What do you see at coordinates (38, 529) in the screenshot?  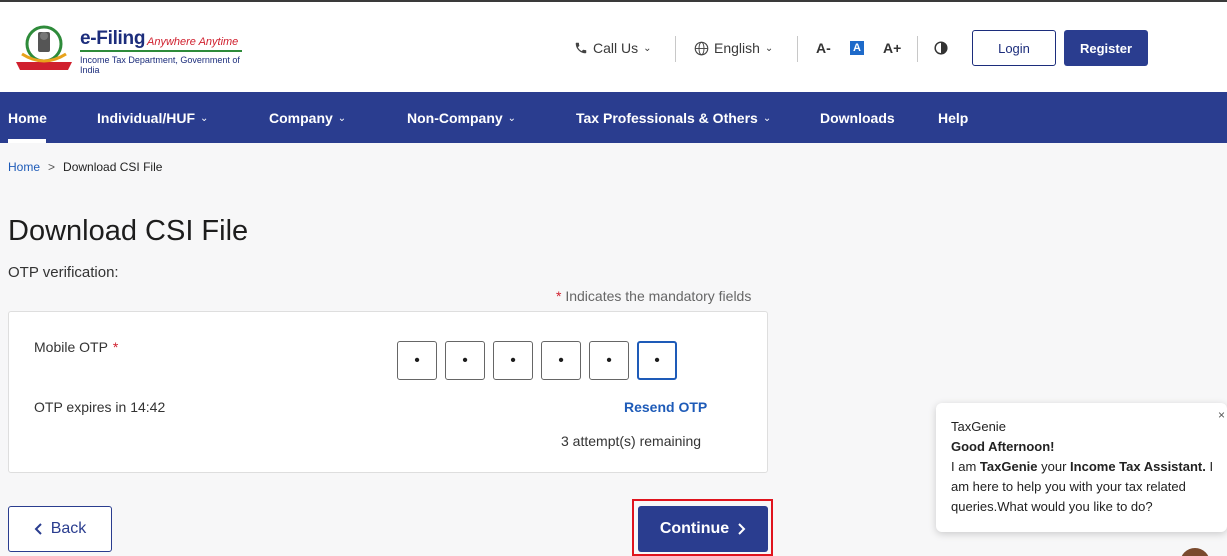 I see `chevron-left-icon` at bounding box center [38, 529].